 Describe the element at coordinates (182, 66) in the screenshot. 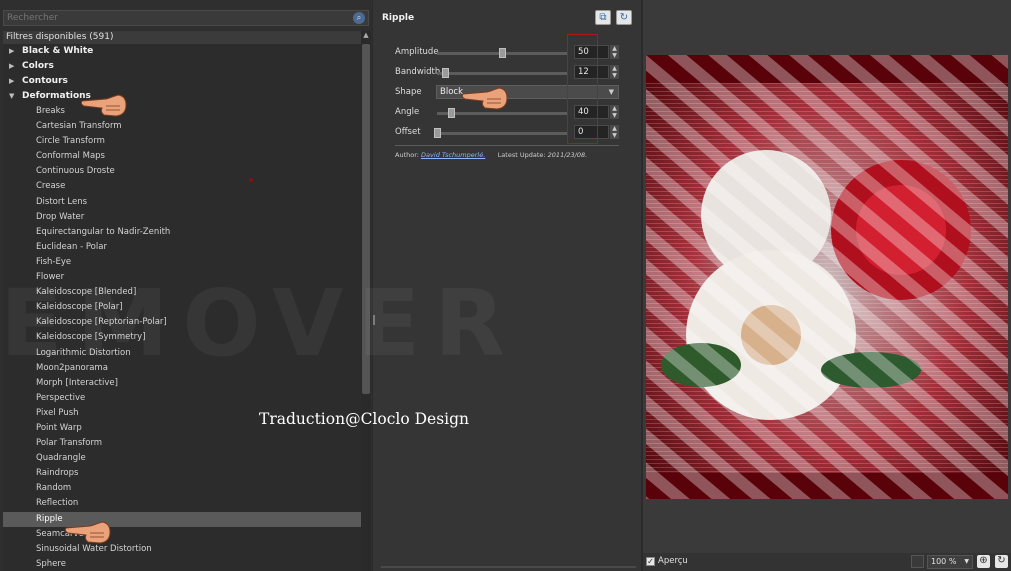

I see `category-colors: ▶ Colors` at that location.